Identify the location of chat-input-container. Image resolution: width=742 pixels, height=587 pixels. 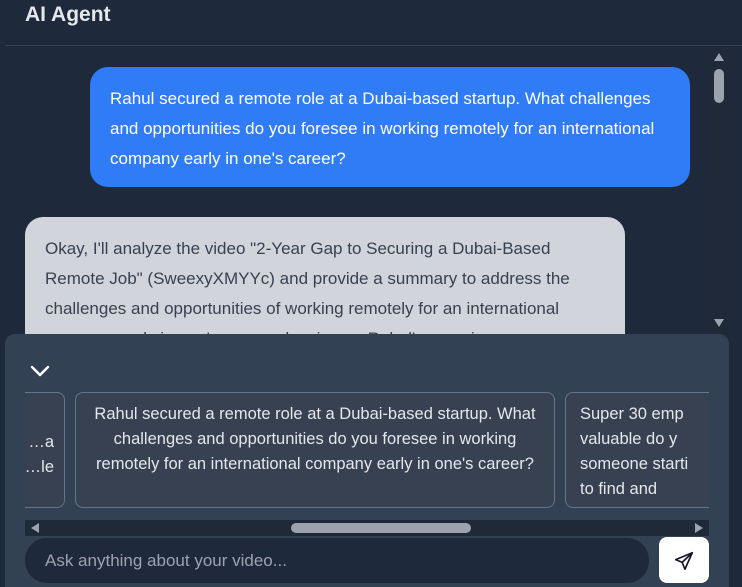
(337, 560).